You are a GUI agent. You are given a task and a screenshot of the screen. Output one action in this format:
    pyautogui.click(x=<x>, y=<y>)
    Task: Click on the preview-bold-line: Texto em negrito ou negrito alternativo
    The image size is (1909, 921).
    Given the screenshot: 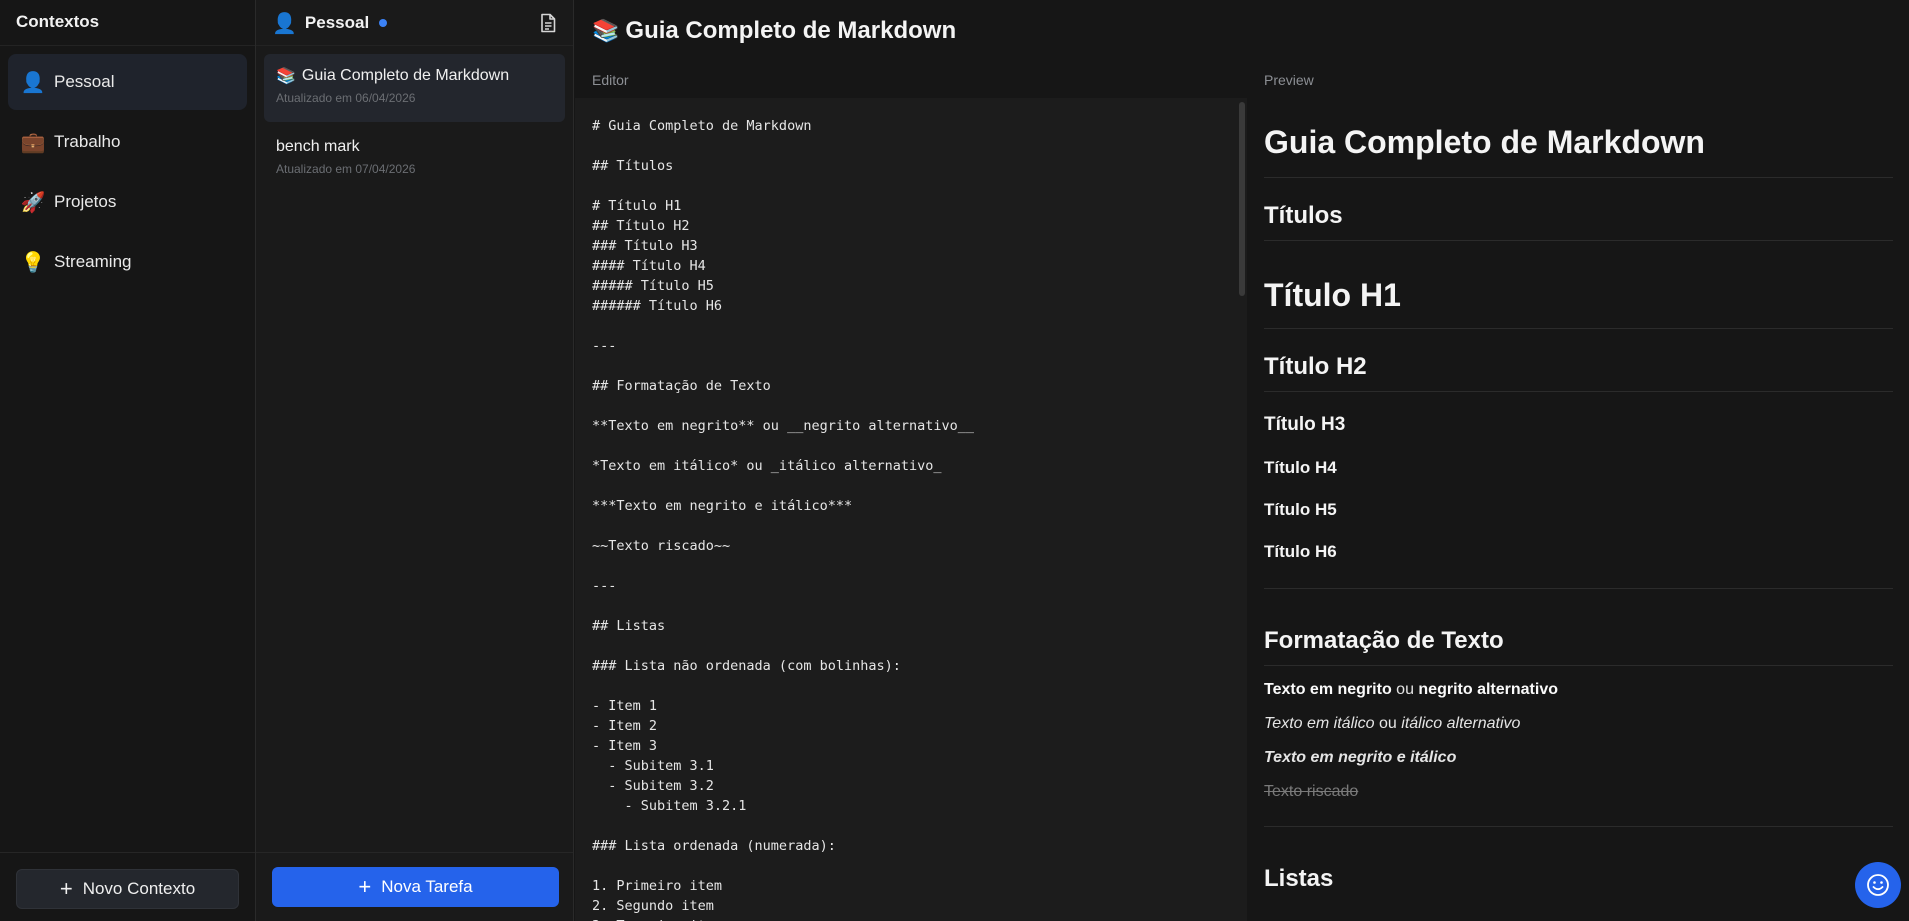 What is the action you would take?
    pyautogui.click(x=1578, y=690)
    